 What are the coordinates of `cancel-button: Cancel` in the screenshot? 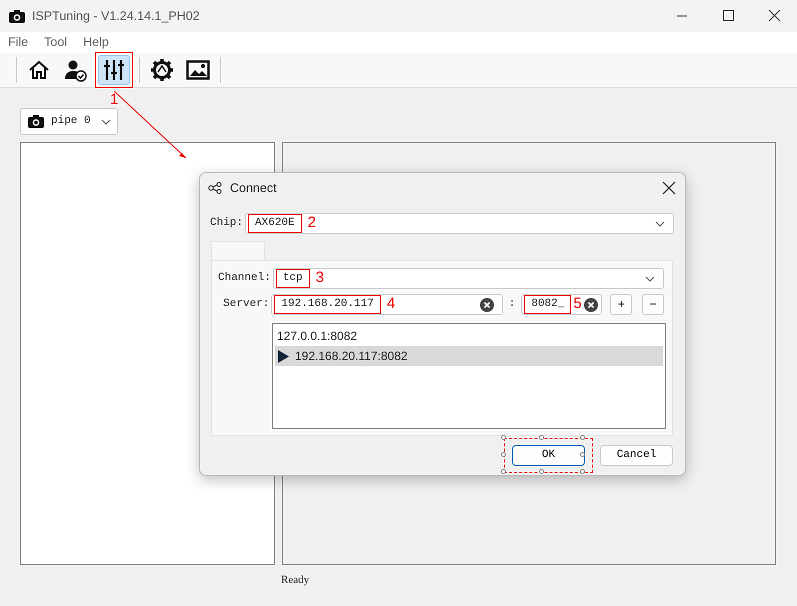 It's located at (636, 455).